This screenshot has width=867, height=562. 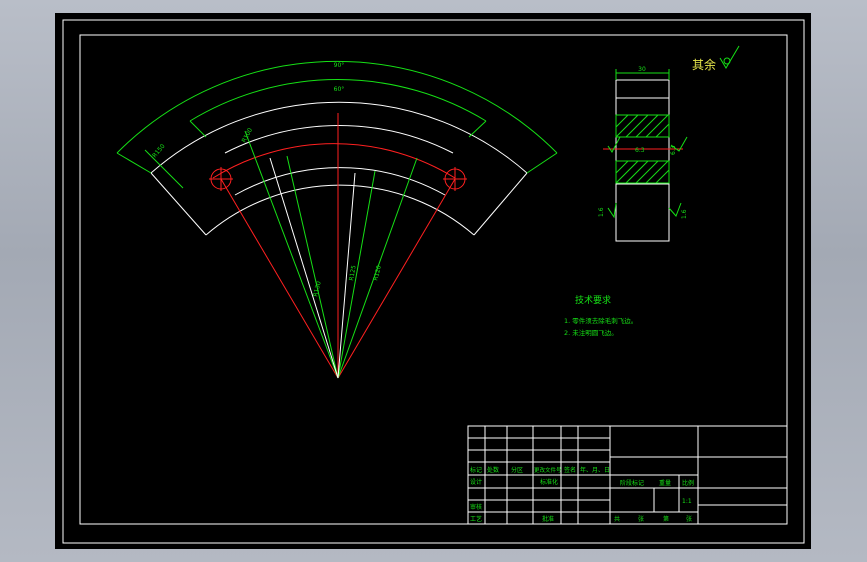 I want to click on tb-count: 处数, so click(x=493, y=470).